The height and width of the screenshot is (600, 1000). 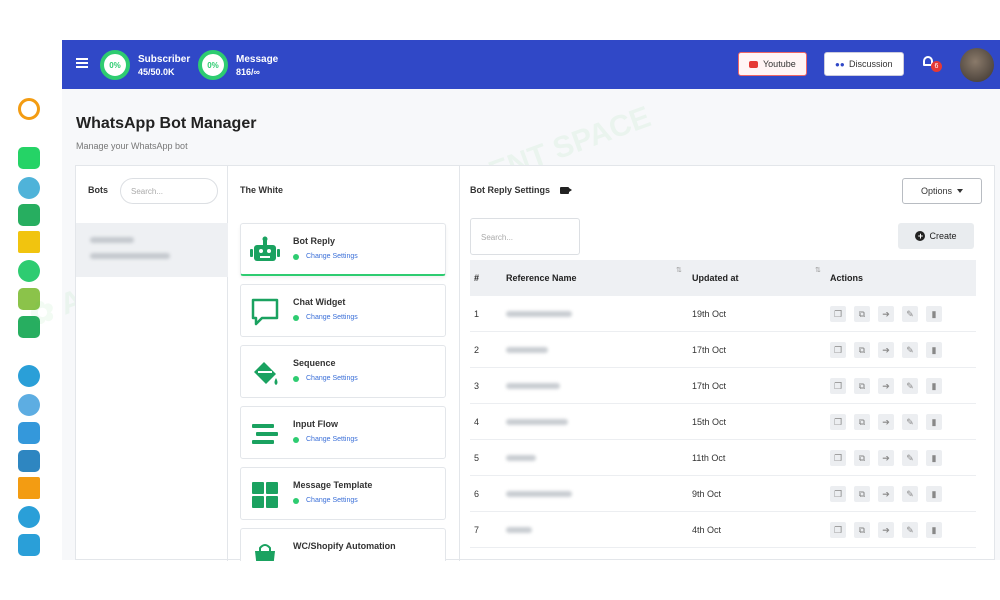 I want to click on menu-item-input-flow: Input Flow Change Settings, so click(x=343, y=432).